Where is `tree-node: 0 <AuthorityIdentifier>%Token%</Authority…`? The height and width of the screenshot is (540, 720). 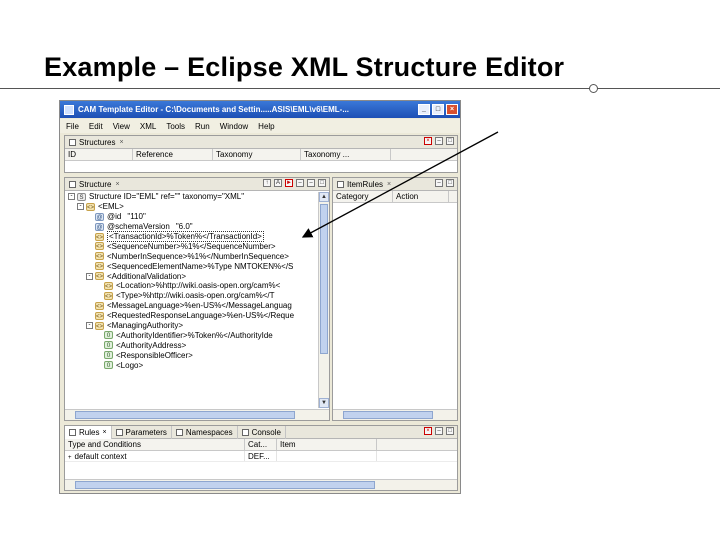
tree-node: 0 <AuthorityIdentifier>%Token%</Authority… is located at coordinates (191, 335).